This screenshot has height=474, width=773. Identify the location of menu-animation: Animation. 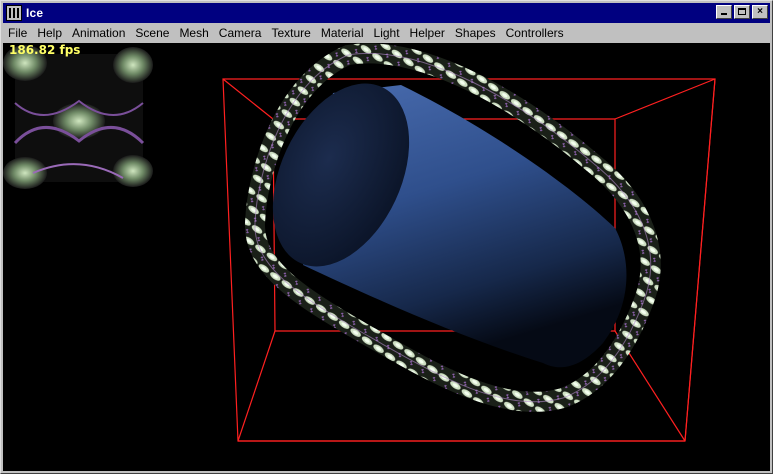
(98, 33).